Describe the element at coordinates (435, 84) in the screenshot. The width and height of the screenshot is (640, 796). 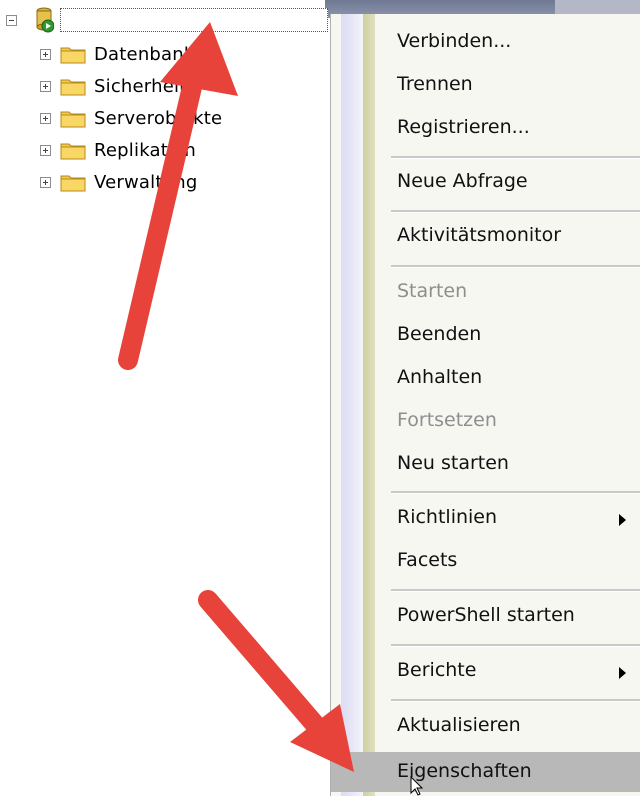
I see `menu-item-trennen: Trennen` at that location.